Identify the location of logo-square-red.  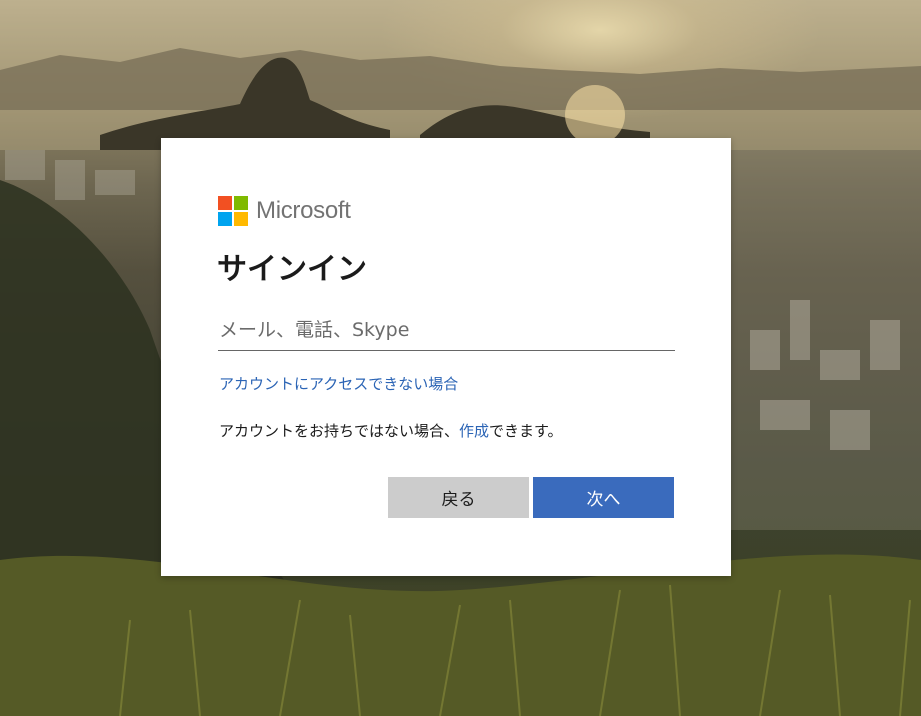
(225, 203).